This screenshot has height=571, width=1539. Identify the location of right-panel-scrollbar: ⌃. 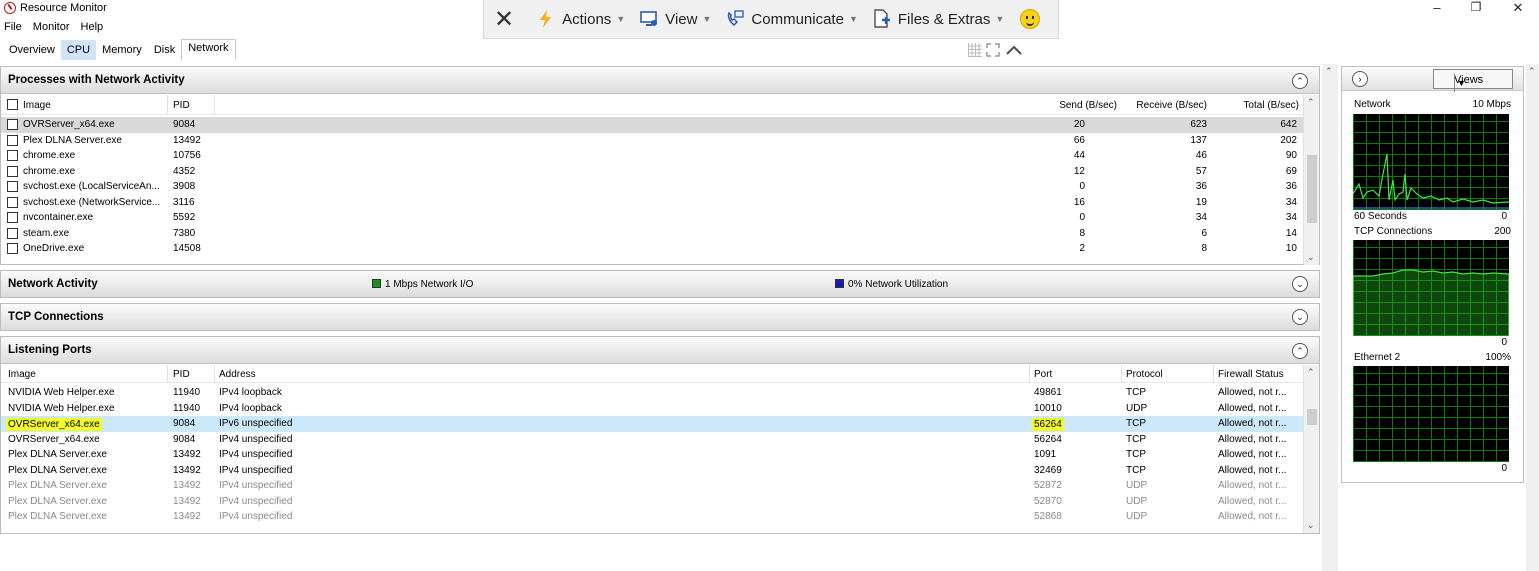
(1532, 317).